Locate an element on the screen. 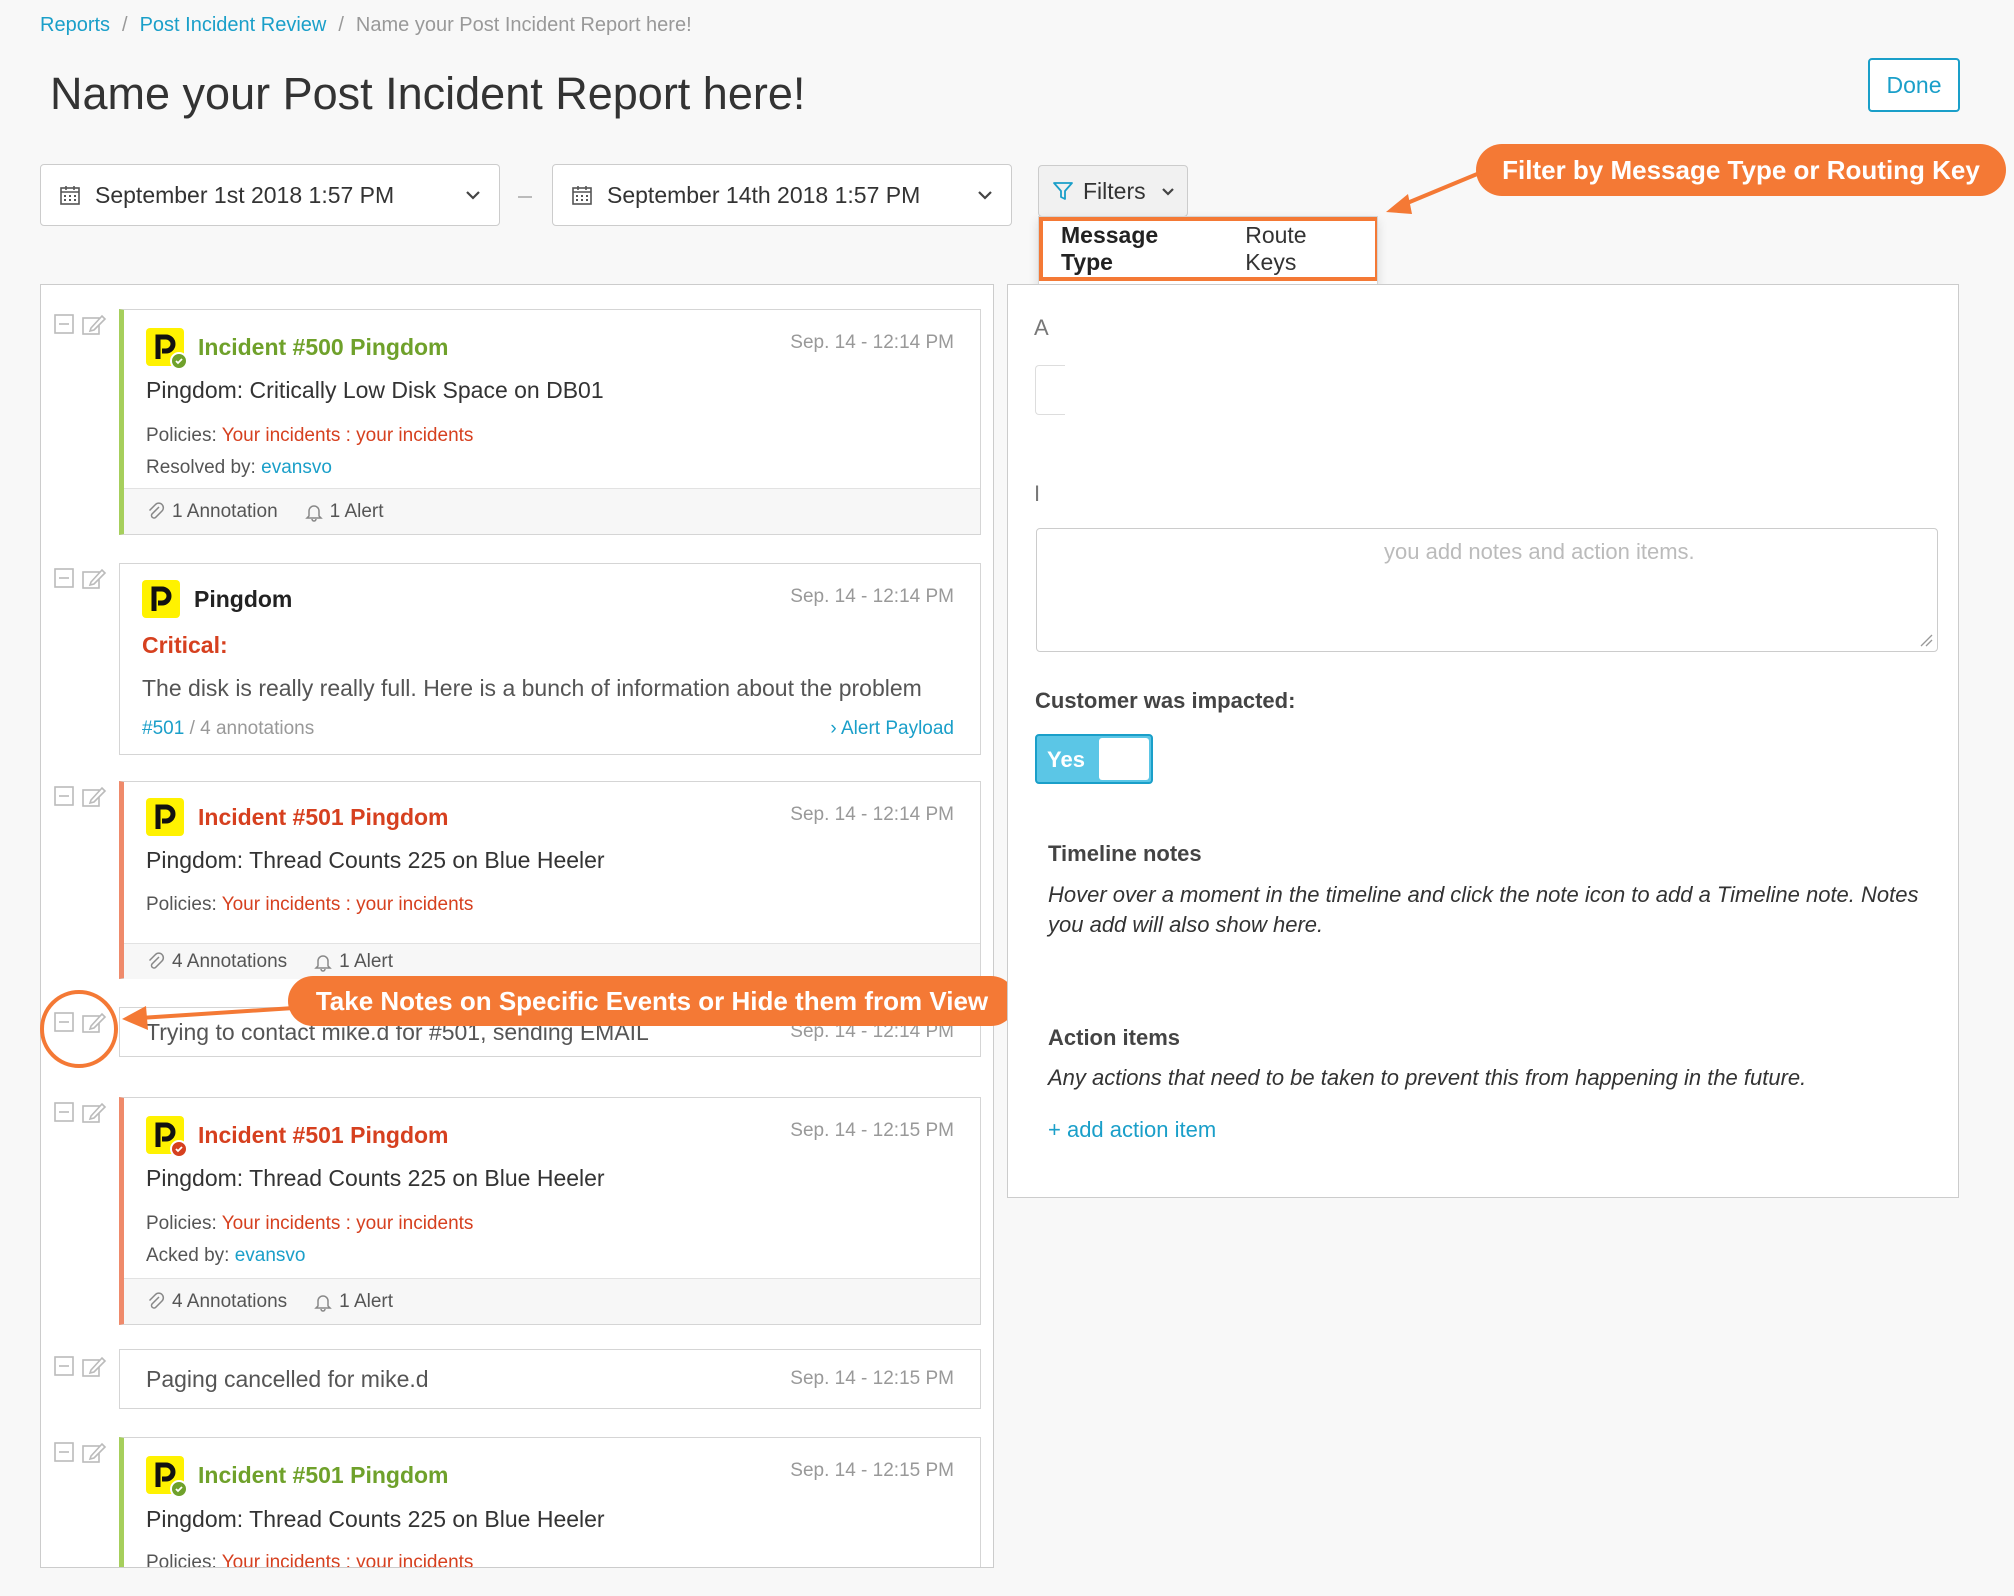 This screenshot has height=1596, width=2014. filters-button: Filters is located at coordinates (1113, 191).